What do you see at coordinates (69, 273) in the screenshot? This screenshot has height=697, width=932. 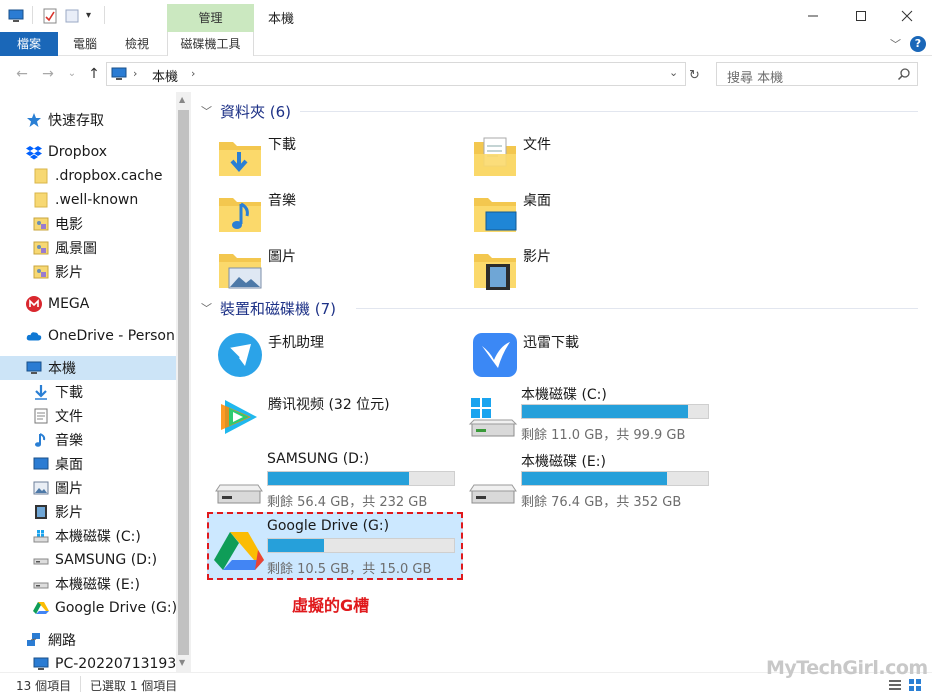 I see `nav-label: 影片` at bounding box center [69, 273].